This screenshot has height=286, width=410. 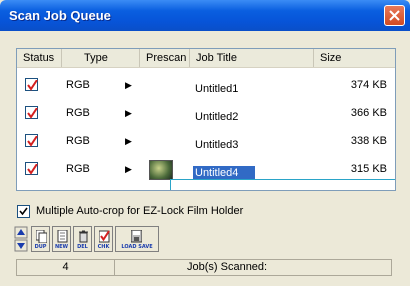 What do you see at coordinates (224, 173) in the screenshot?
I see `job-title: Untitled4` at bounding box center [224, 173].